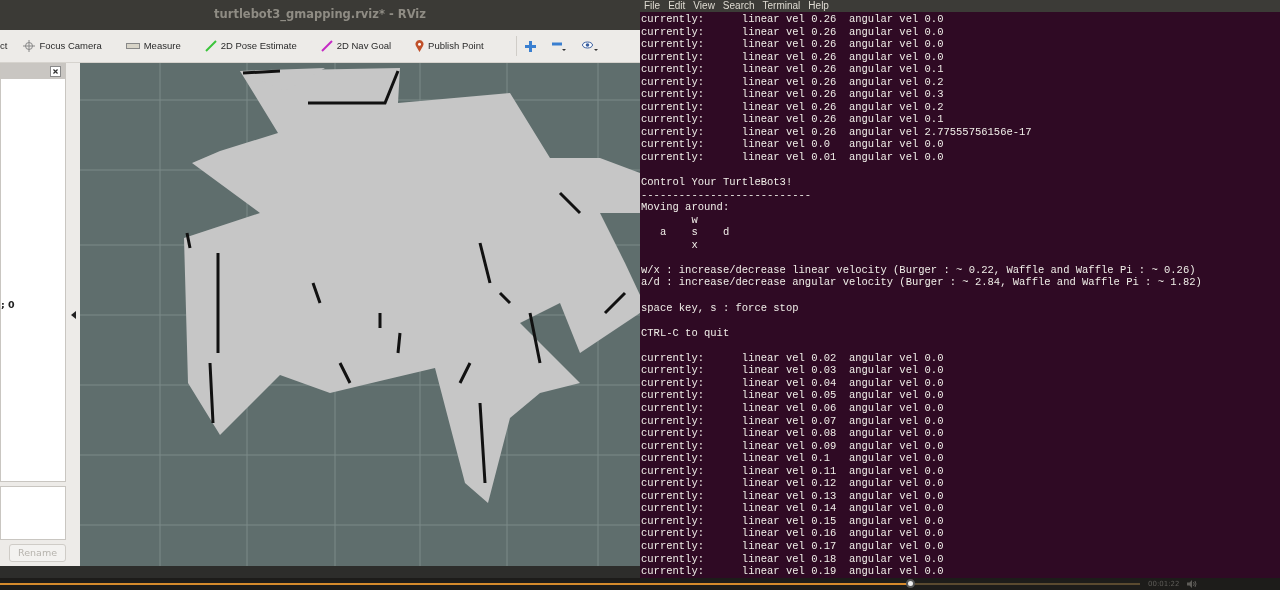  What do you see at coordinates (781, 6) in the screenshot?
I see `menu-item: Terminal` at bounding box center [781, 6].